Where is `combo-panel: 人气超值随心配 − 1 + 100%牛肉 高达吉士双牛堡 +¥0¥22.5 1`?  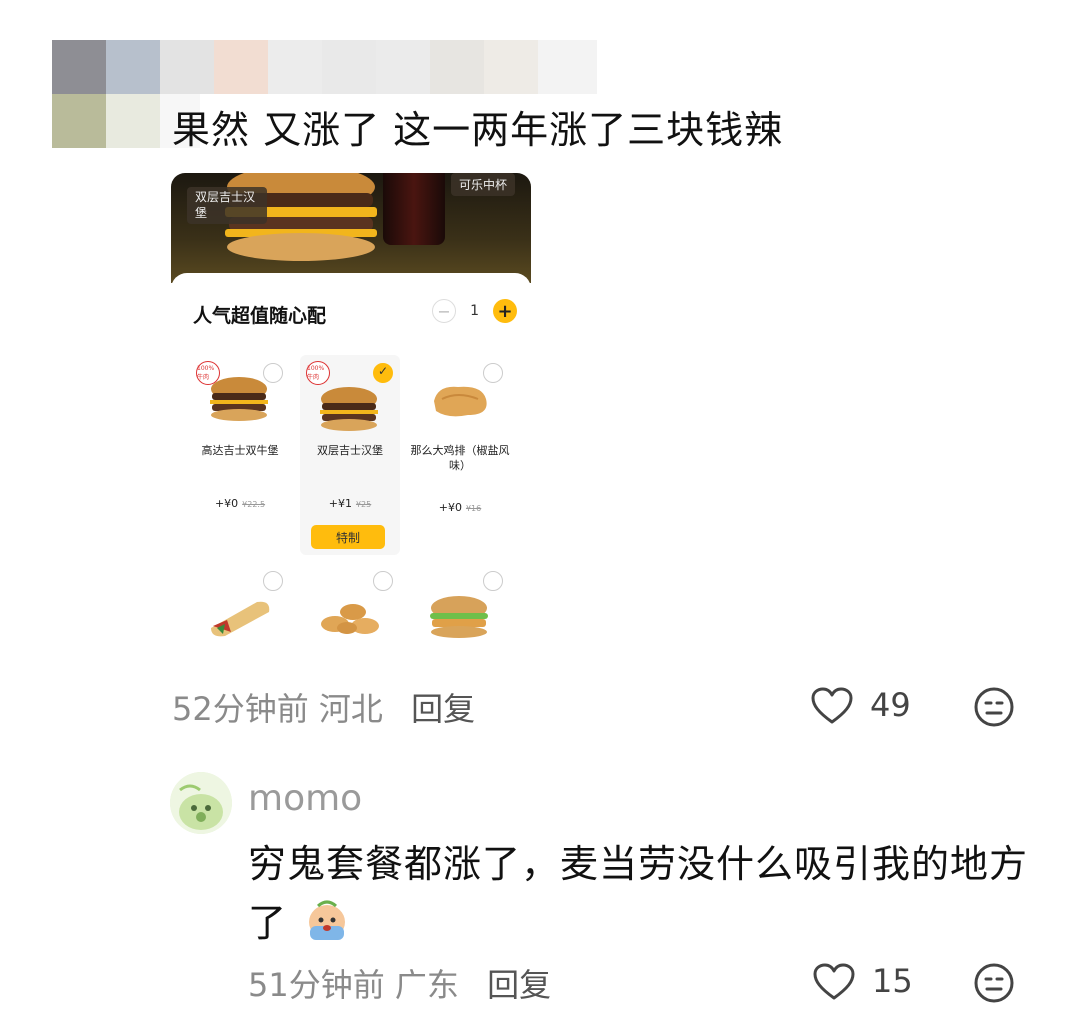
combo-panel: 人气超值随心配 − 1 + 100%牛肉 高达吉士双牛堡 +¥0¥22.5 1 is located at coordinates (351, 464).